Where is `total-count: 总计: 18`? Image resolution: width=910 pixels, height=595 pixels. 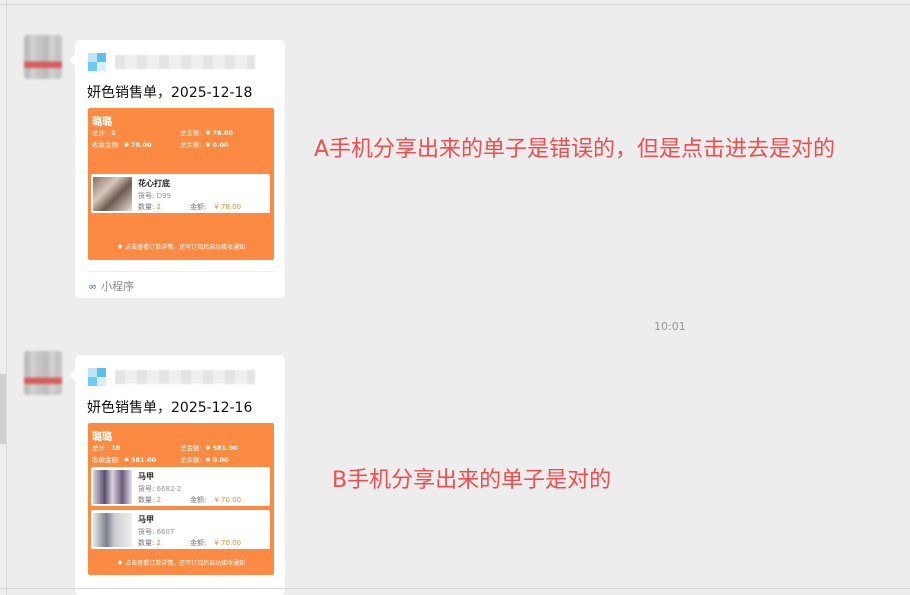
total-count: 总计: 18 is located at coordinates (106, 448).